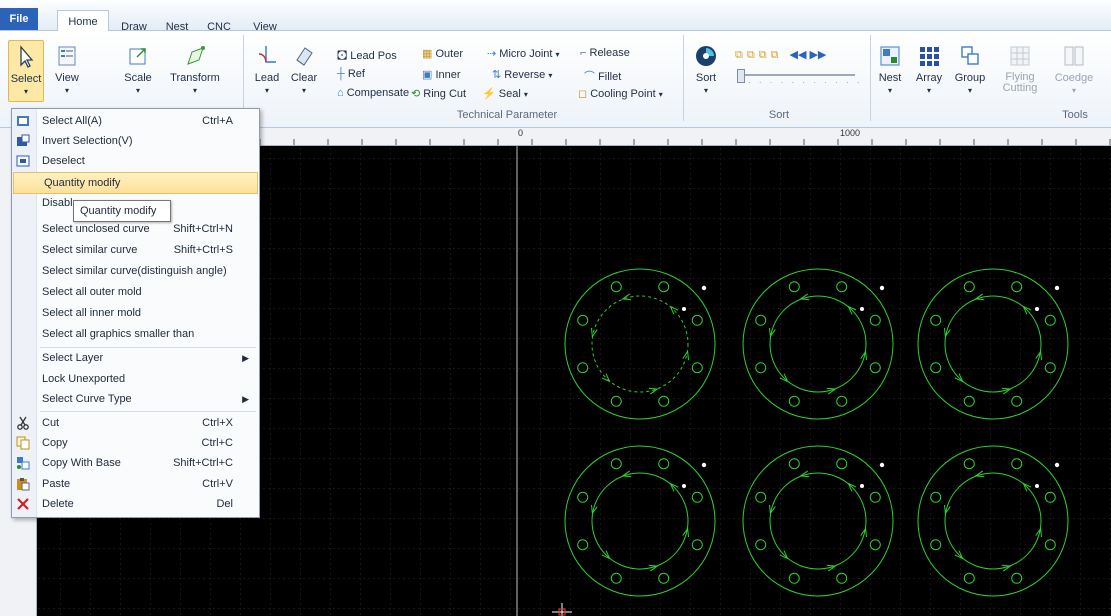  I want to click on tab-file: File, so click(19, 19).